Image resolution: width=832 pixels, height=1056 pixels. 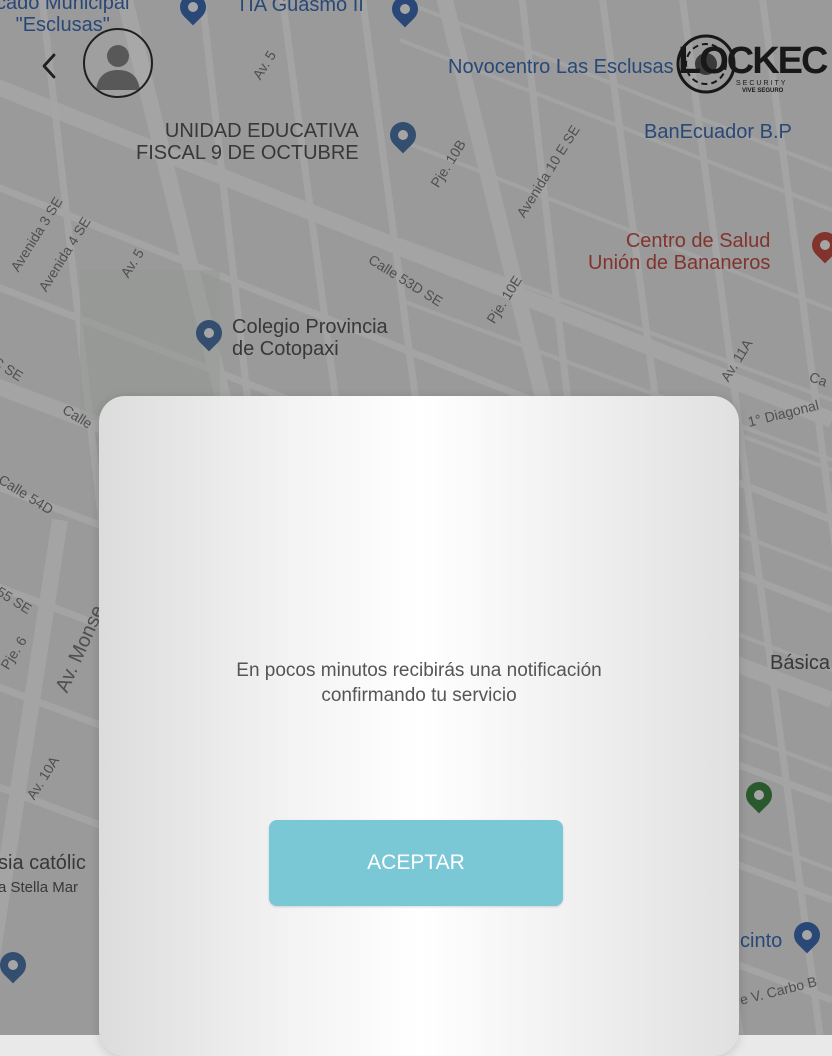 I want to click on avatar, so click(x=118, y=63).